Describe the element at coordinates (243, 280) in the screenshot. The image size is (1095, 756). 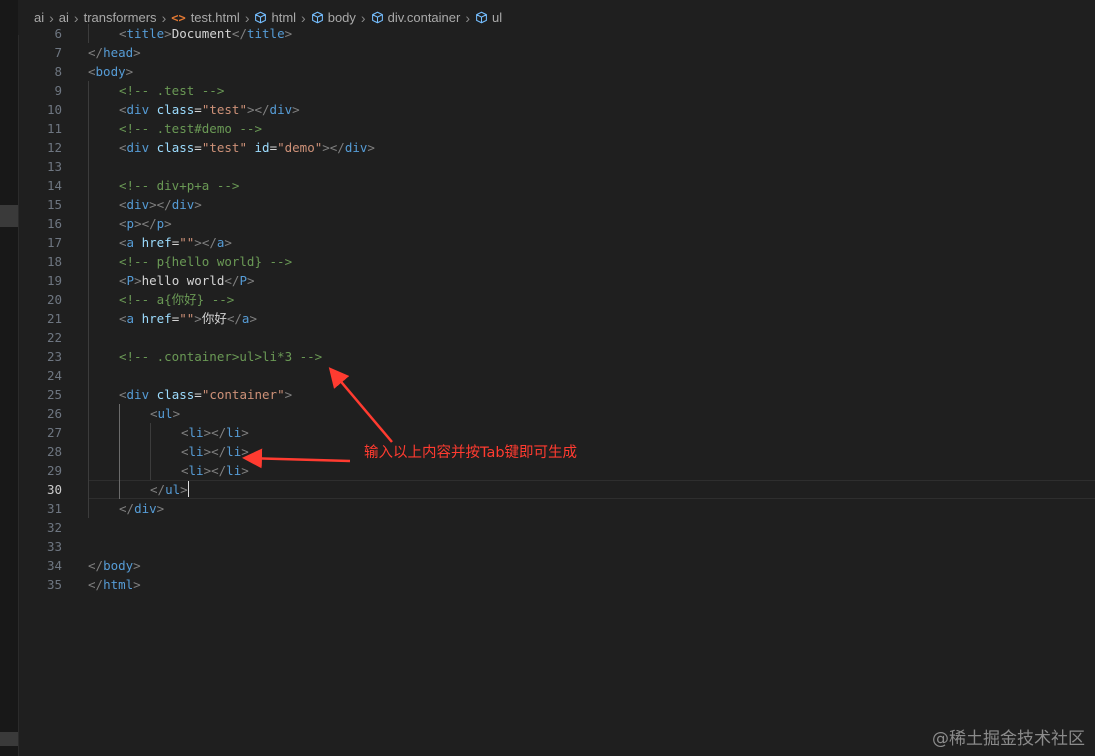
I see `code-token: P` at that location.